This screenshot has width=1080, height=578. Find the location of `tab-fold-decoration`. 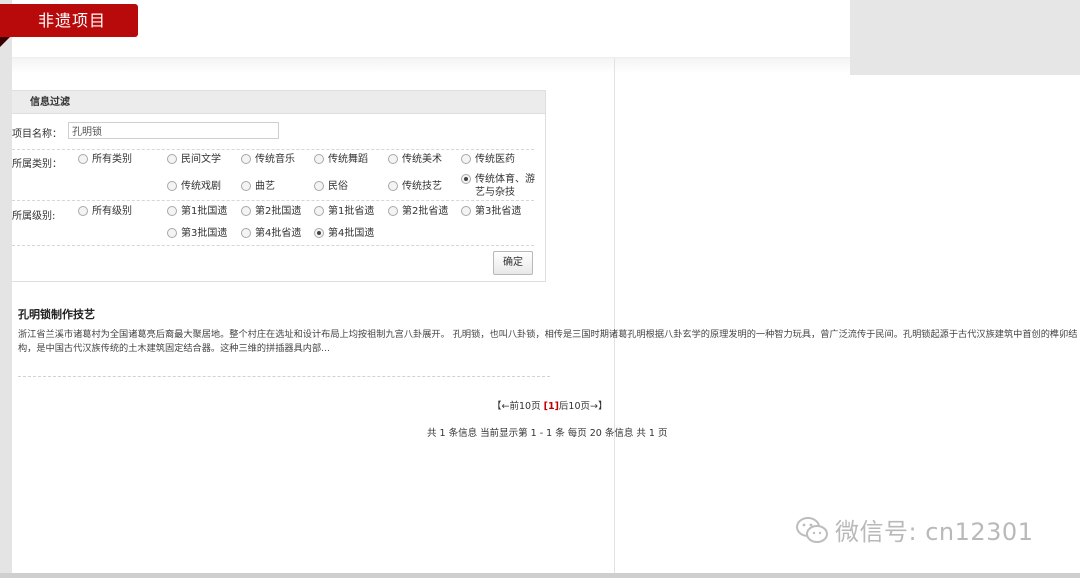

tab-fold-decoration is located at coordinates (5, 42).